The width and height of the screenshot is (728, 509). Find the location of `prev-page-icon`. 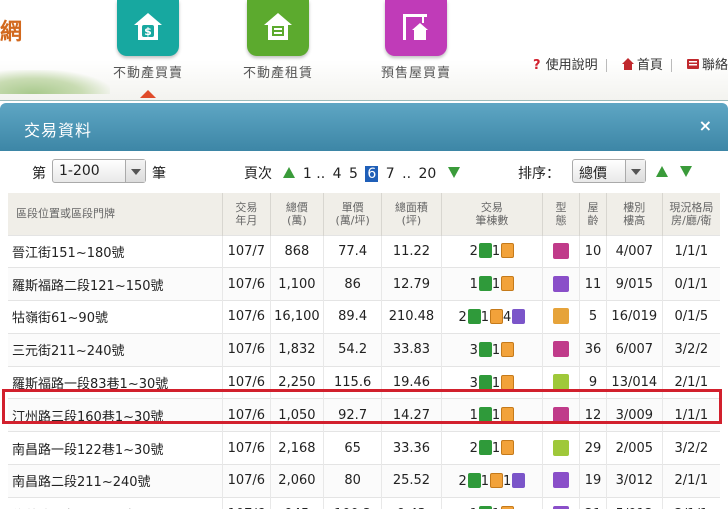

prev-page-icon is located at coordinates (289, 172).